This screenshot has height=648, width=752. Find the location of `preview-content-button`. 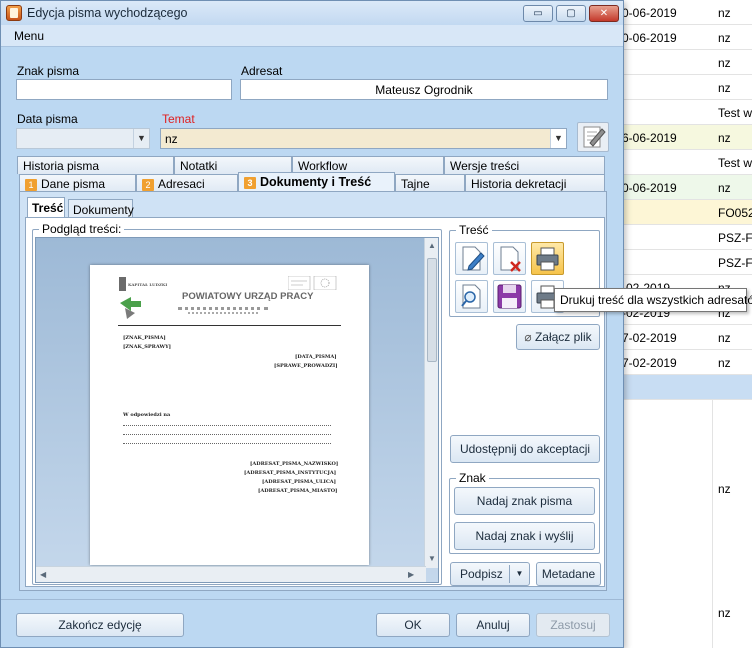

preview-content-button is located at coordinates (471, 296).